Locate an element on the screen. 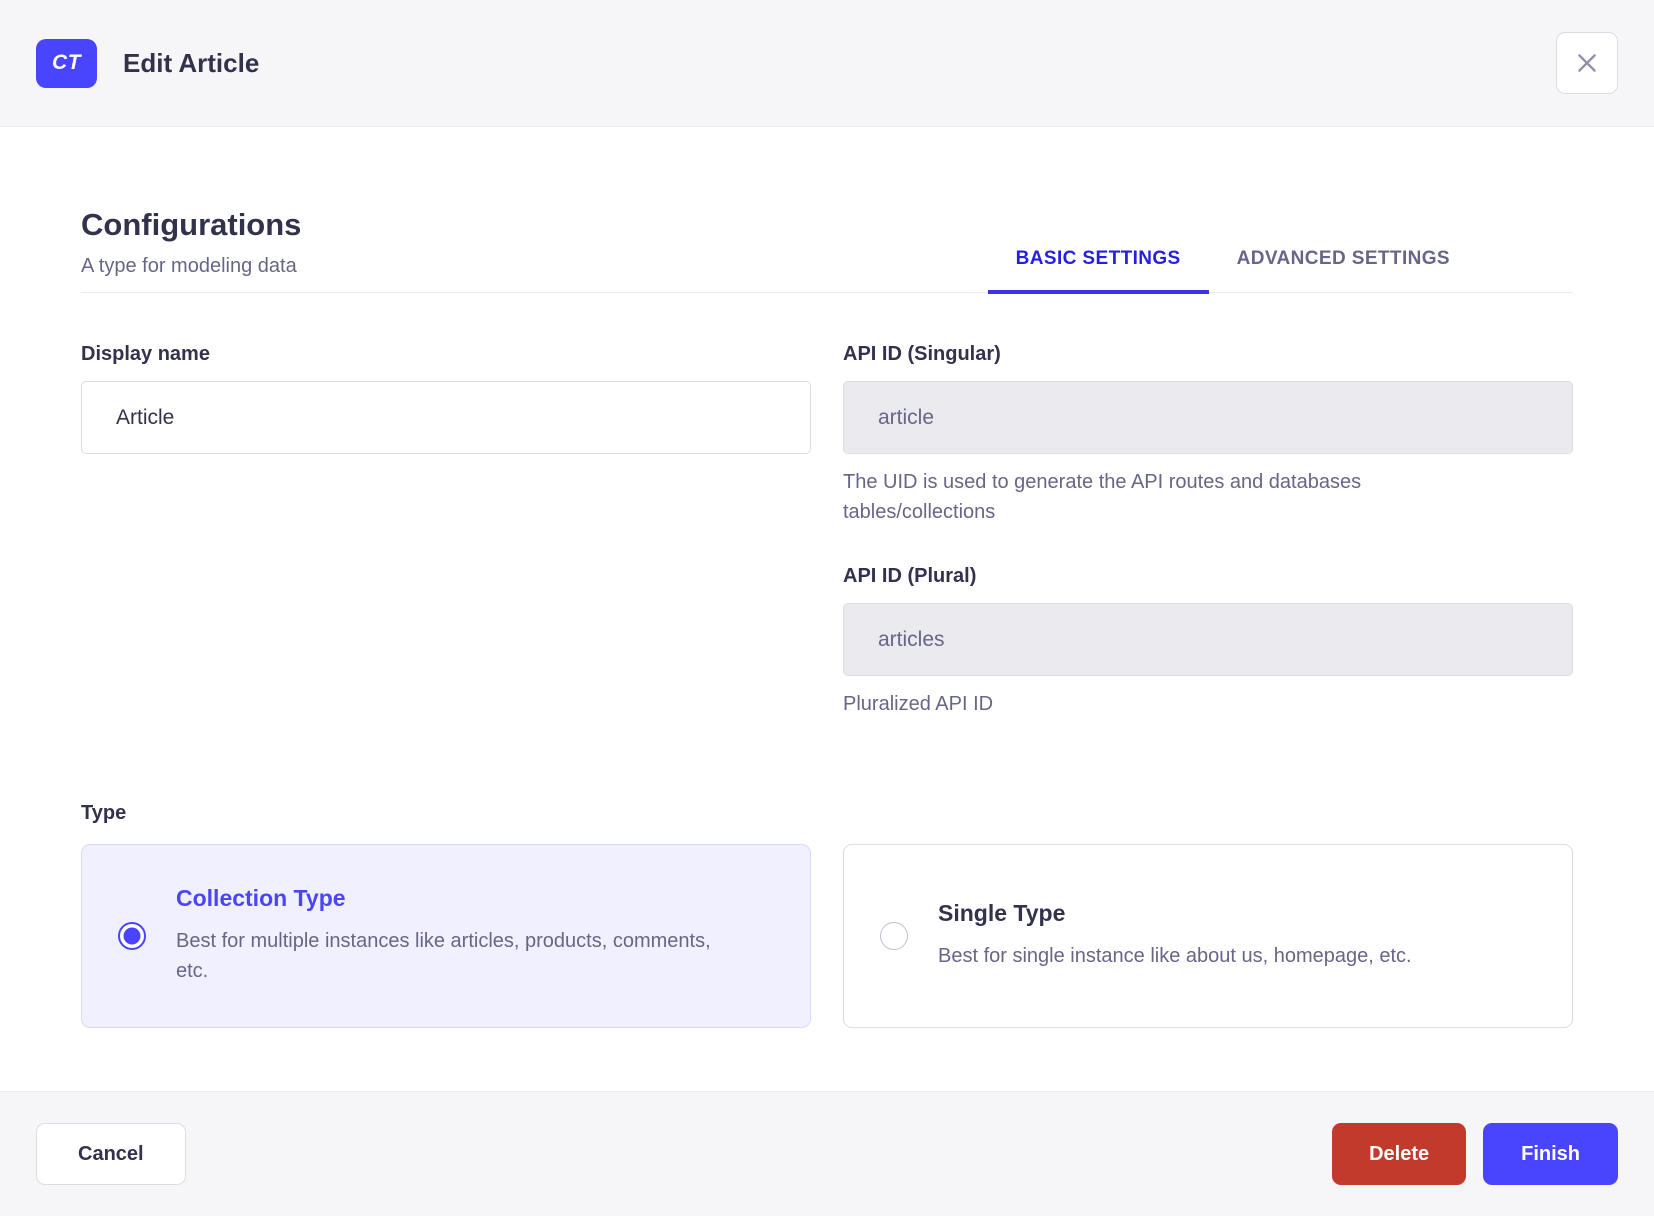 This screenshot has width=1654, height=1216. type-label: Type is located at coordinates (104, 812).